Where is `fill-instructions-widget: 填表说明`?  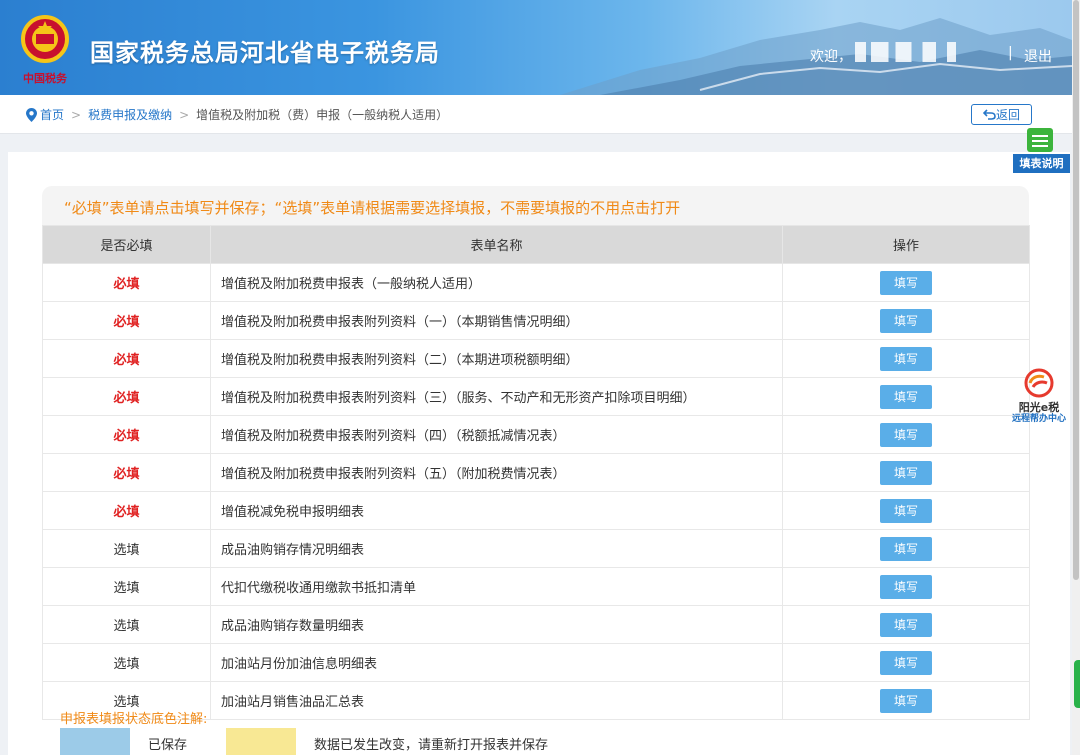 fill-instructions-widget: 填表说明 is located at coordinates (1041, 151).